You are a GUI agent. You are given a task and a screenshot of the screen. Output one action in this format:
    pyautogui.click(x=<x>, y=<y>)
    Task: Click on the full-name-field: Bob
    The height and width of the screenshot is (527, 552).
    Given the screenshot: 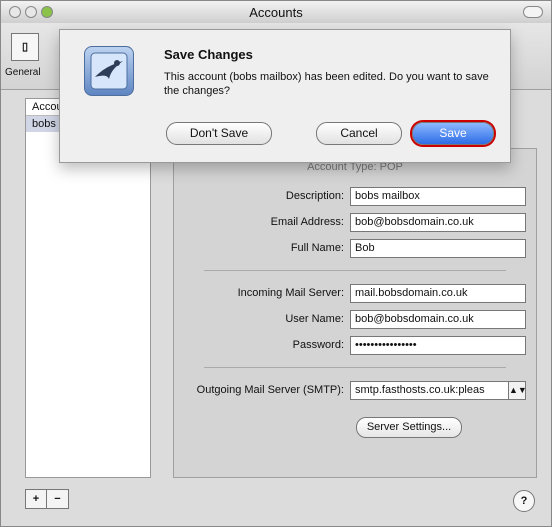 What is the action you would take?
    pyautogui.click(x=438, y=248)
    